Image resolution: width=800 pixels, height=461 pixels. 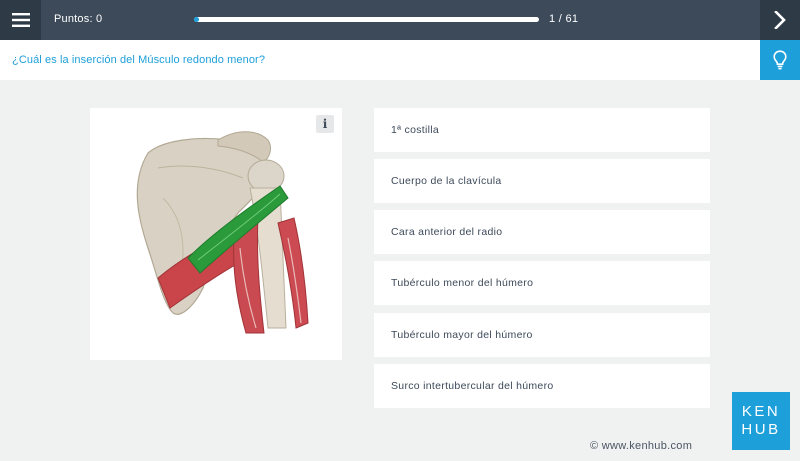 I want to click on hint-button, so click(x=780, y=60).